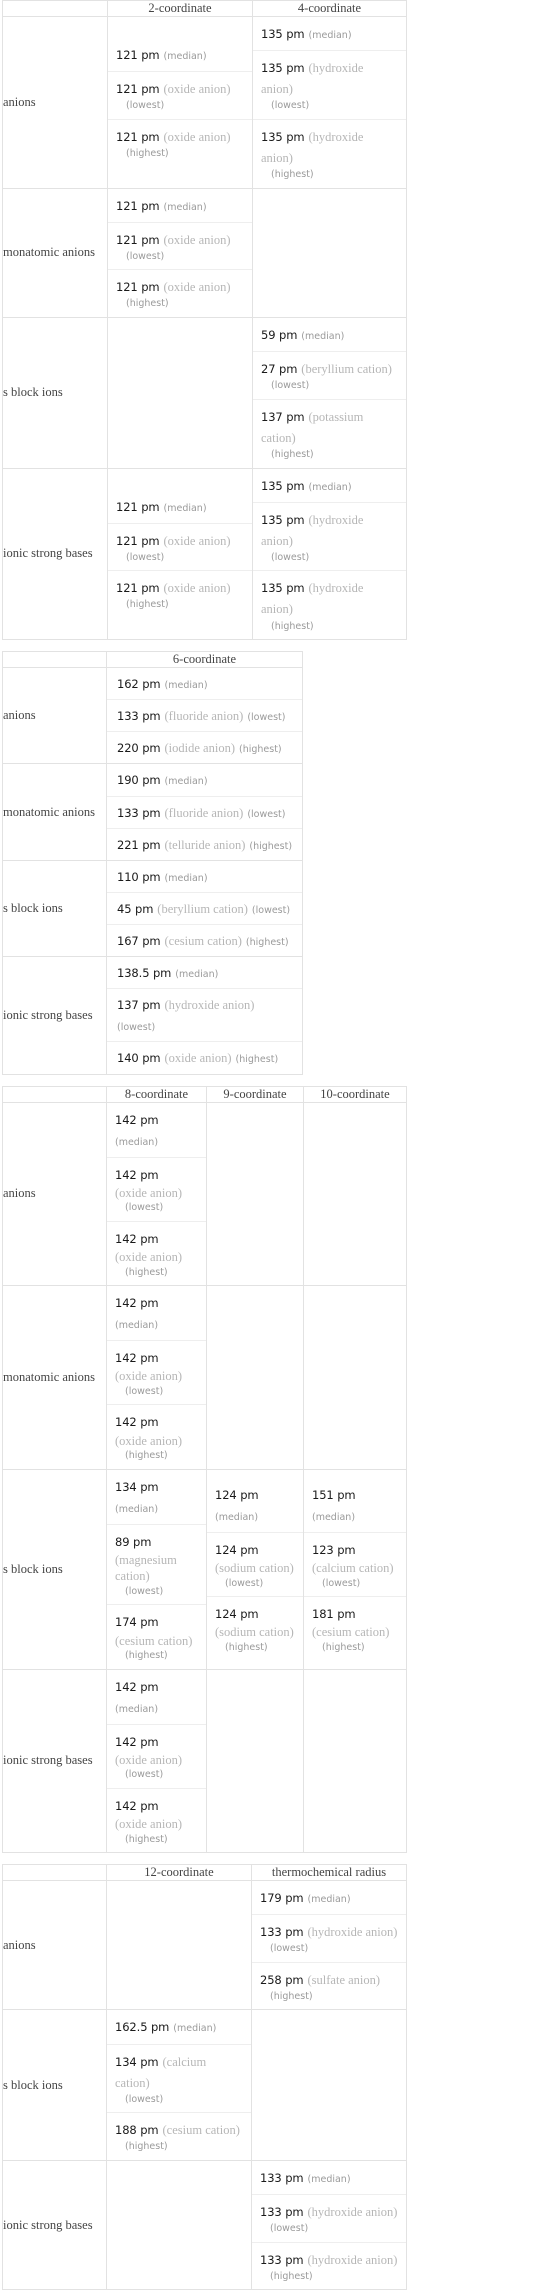 This screenshot has width=546, height=2290. I want to click on measurement-entry: 142 pm (oxide anion) (highest), so click(156, 1819).